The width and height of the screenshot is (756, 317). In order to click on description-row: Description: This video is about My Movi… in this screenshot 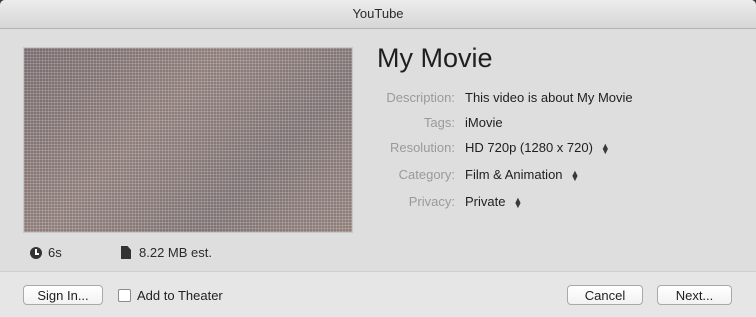, I will do `click(550, 100)`.